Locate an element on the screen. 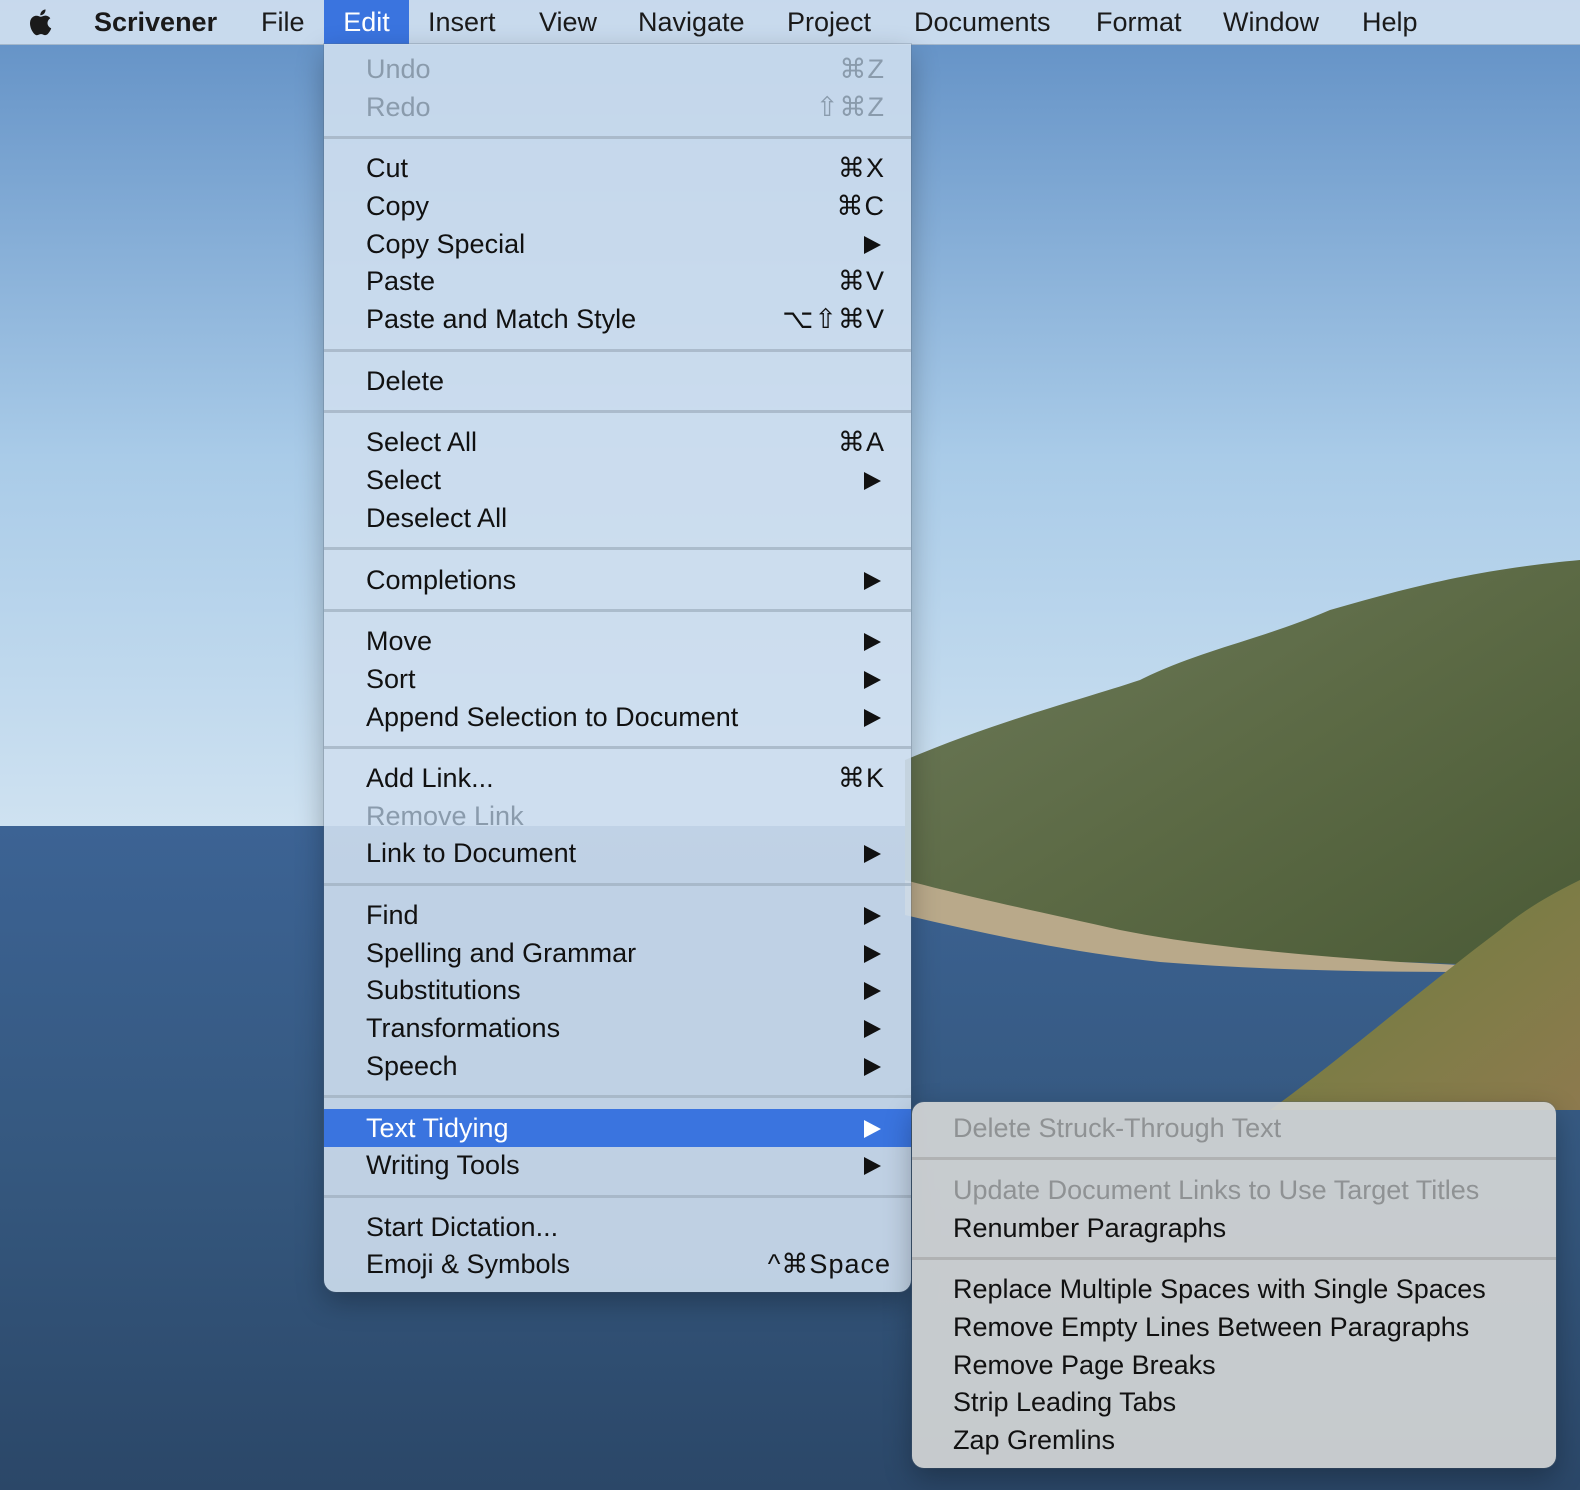 This screenshot has height=1490, width=1580. menu-item-label: Move is located at coordinates (399, 641).